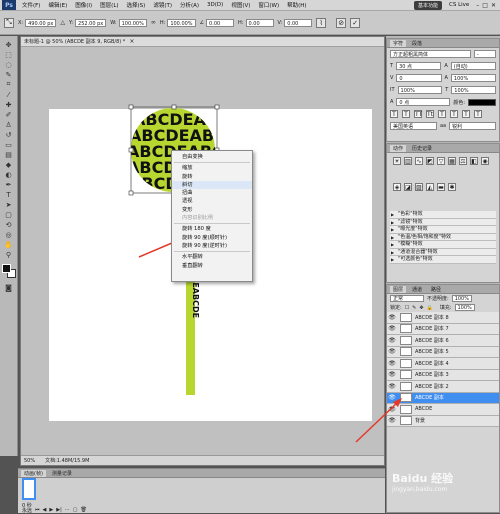 Image resolution: width=500 pixels, height=514 pixels. Describe the element at coordinates (398, 43) in the screenshot. I see `tab-character: 字符` at that location.